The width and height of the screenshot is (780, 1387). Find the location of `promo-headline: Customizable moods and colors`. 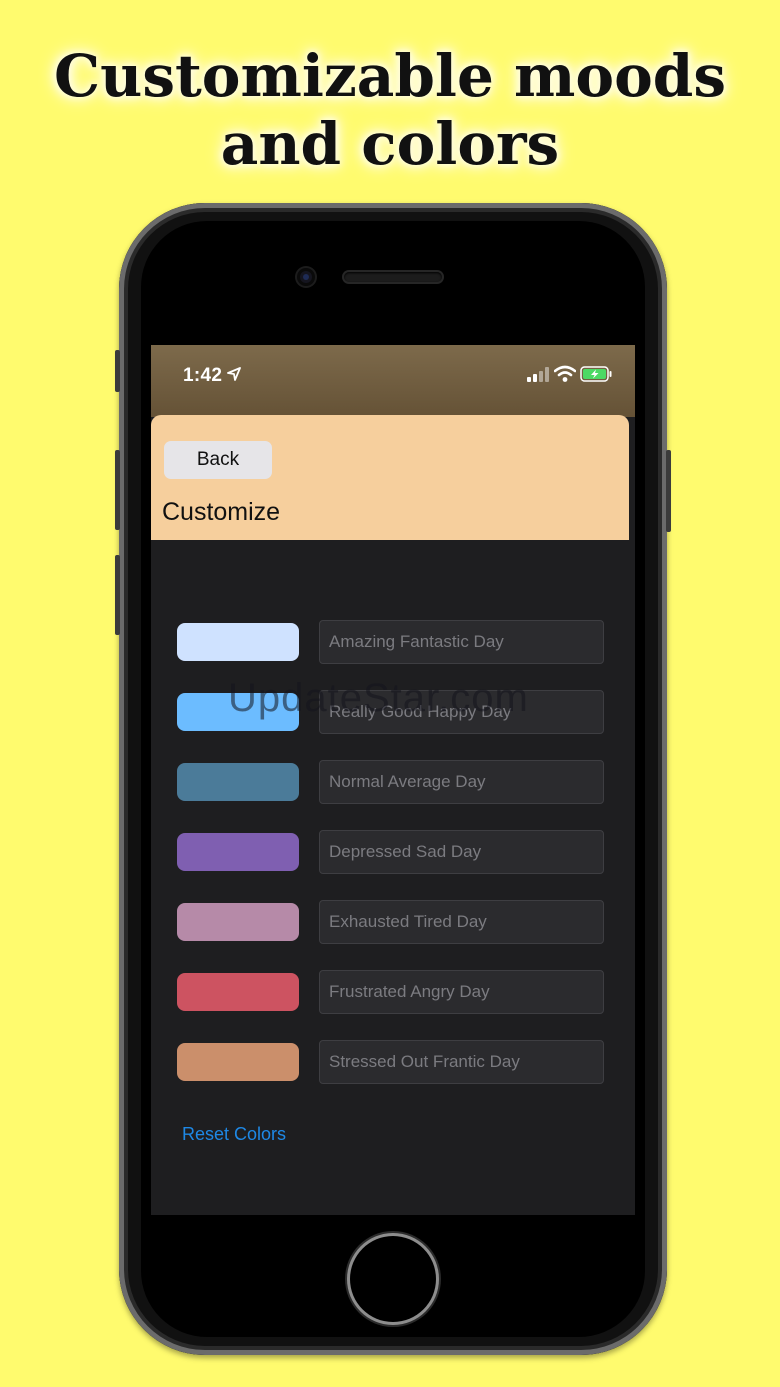

promo-headline: Customizable moods and colors is located at coordinates (390, 110).